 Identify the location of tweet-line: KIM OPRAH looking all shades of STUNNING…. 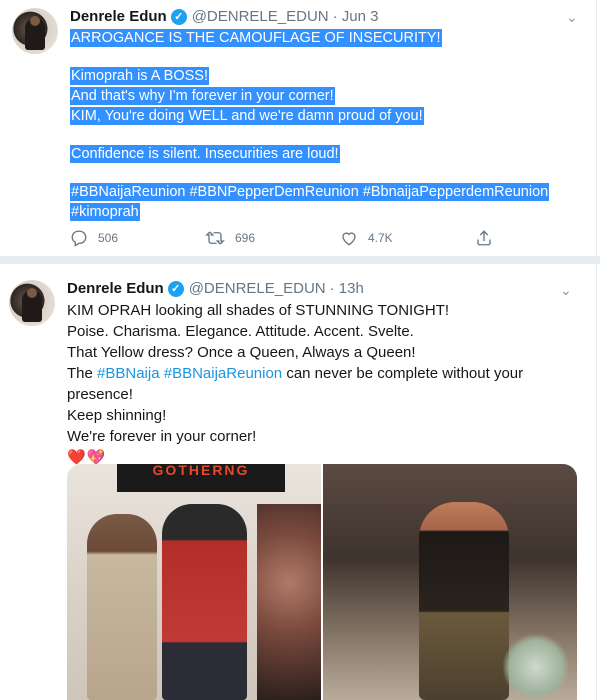
(258, 310).